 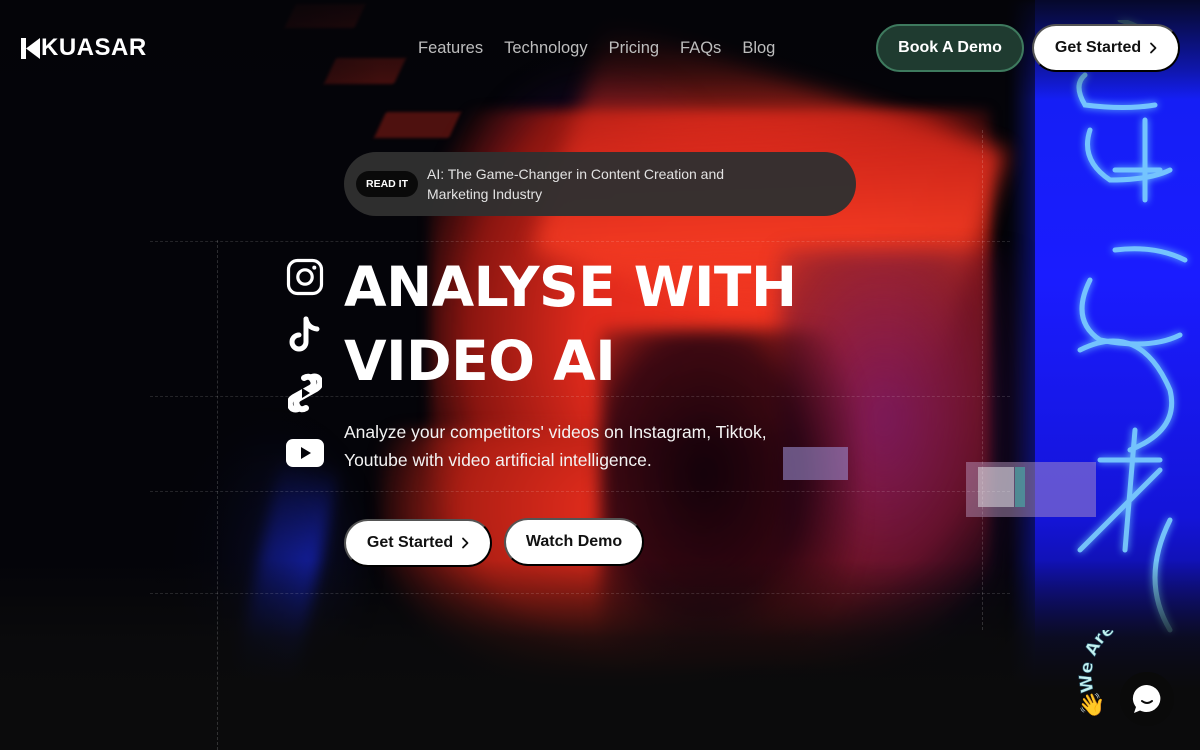 What do you see at coordinates (305, 277) in the screenshot?
I see `instagram-icon` at bounding box center [305, 277].